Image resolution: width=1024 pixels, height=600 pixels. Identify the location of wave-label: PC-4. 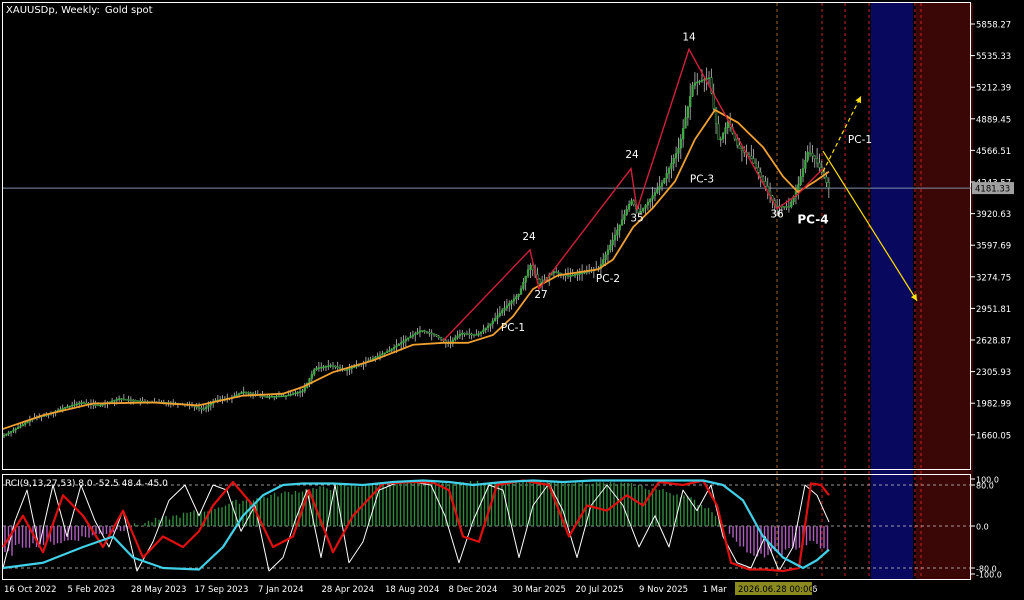
(812, 219).